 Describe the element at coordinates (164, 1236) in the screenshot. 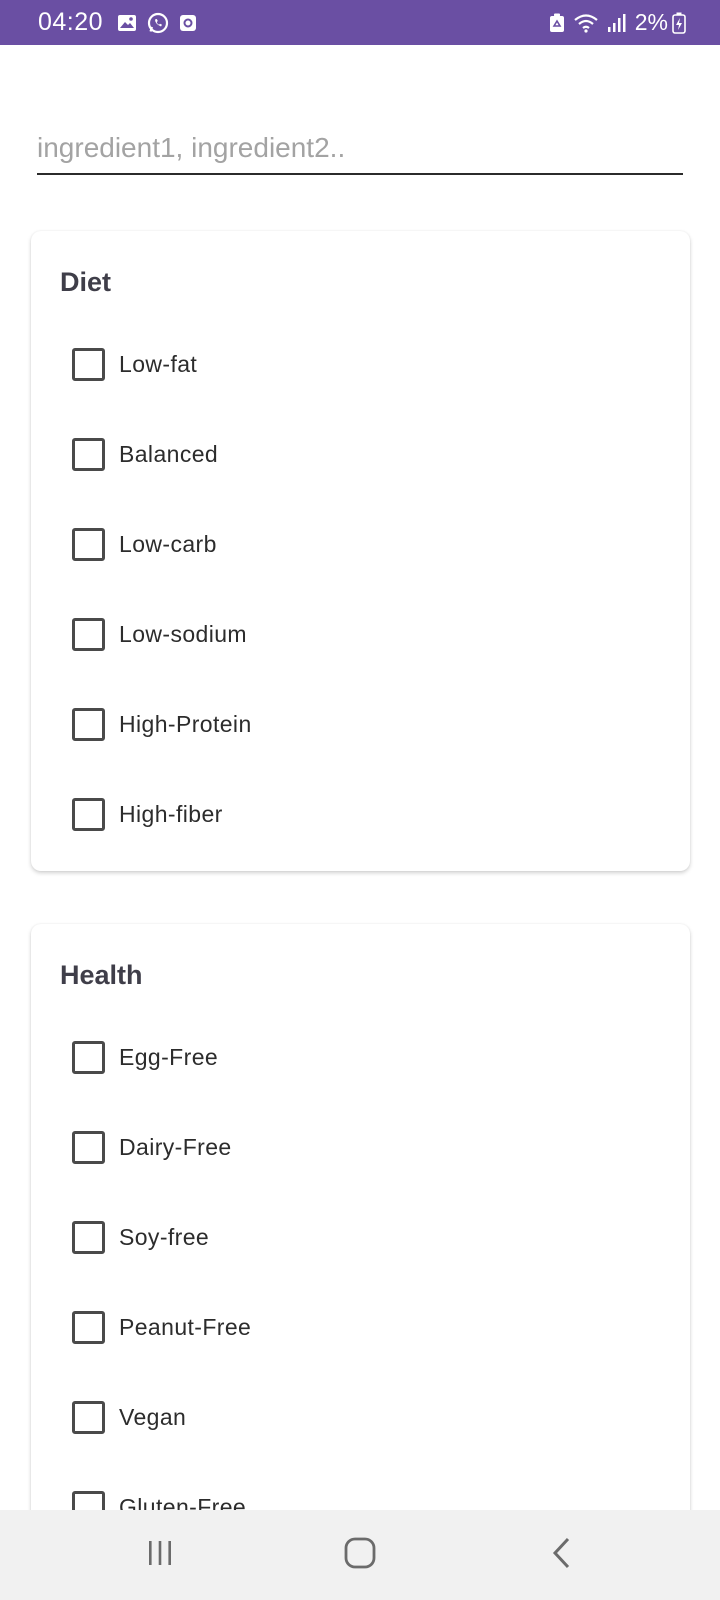

I see `option-label: Soy-free` at that location.